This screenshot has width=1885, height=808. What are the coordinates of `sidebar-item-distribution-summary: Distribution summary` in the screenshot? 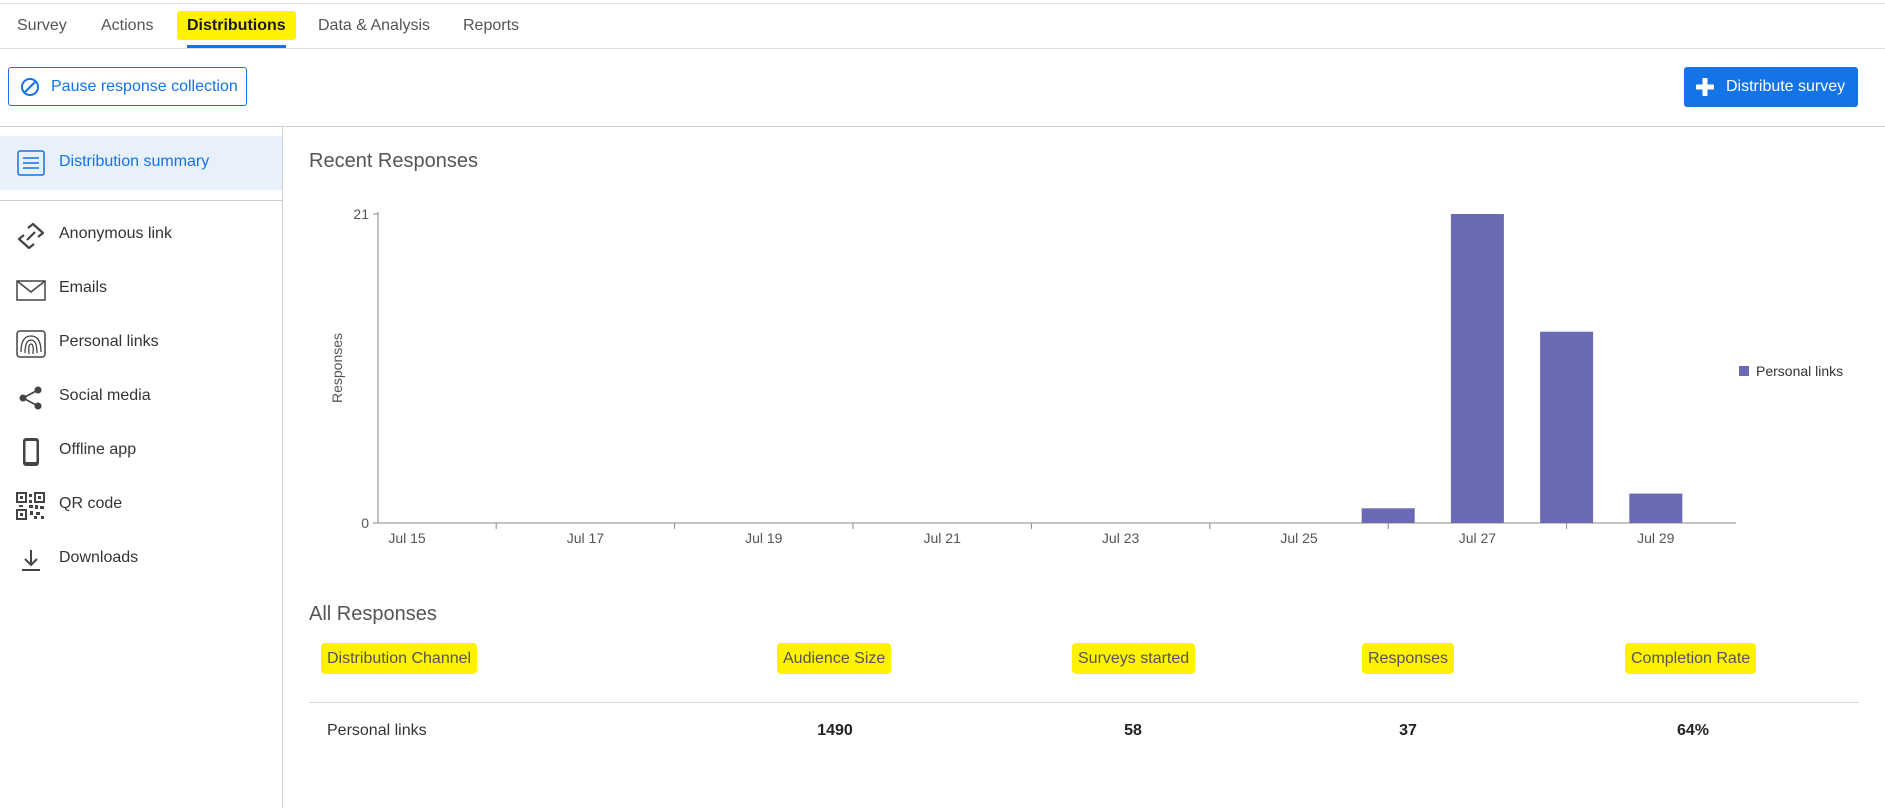 It's located at (141, 163).